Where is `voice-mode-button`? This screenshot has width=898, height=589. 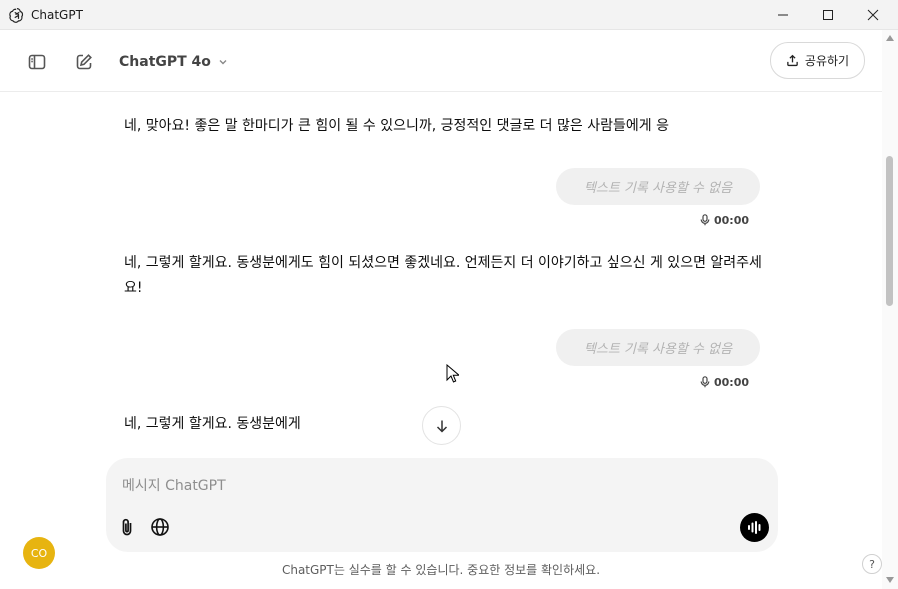
voice-mode-button is located at coordinates (754, 527).